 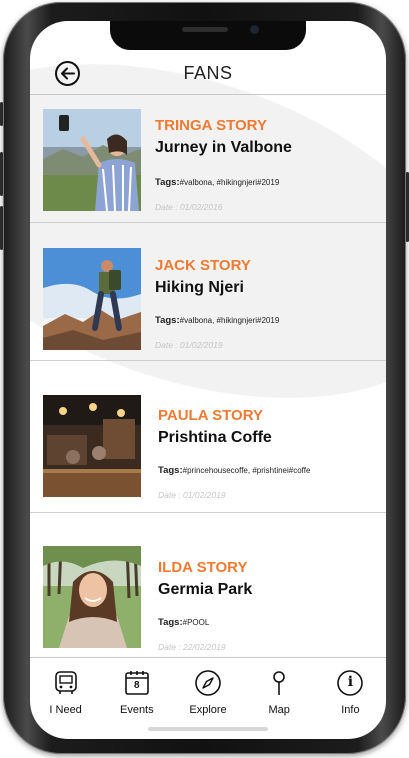 I want to click on notch, so click(x=208, y=35).